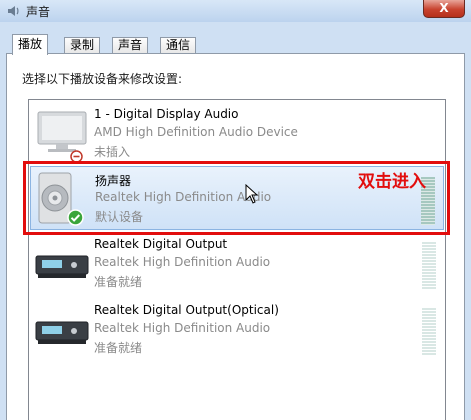 The height and width of the screenshot is (420, 471). Describe the element at coordinates (161, 244) in the screenshot. I see `device-name: Realtek Digital Output` at that location.